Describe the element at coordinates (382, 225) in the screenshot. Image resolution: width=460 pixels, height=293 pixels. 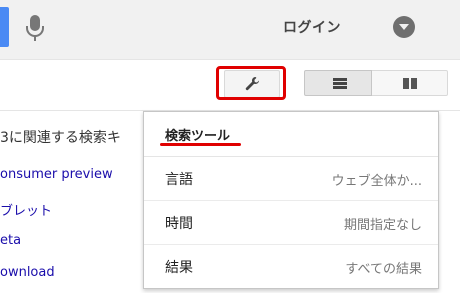
I see `filter-value: 期間指定なし` at that location.